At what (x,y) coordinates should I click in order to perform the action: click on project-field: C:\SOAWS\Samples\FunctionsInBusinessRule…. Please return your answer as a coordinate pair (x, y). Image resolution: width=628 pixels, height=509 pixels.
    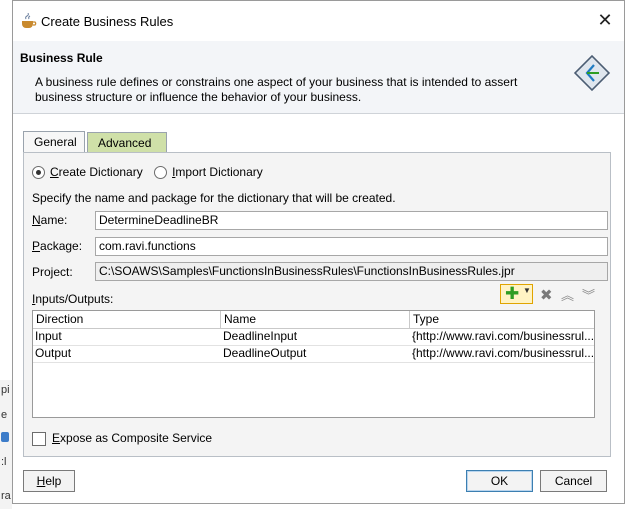
    Looking at the image, I should click on (351, 271).